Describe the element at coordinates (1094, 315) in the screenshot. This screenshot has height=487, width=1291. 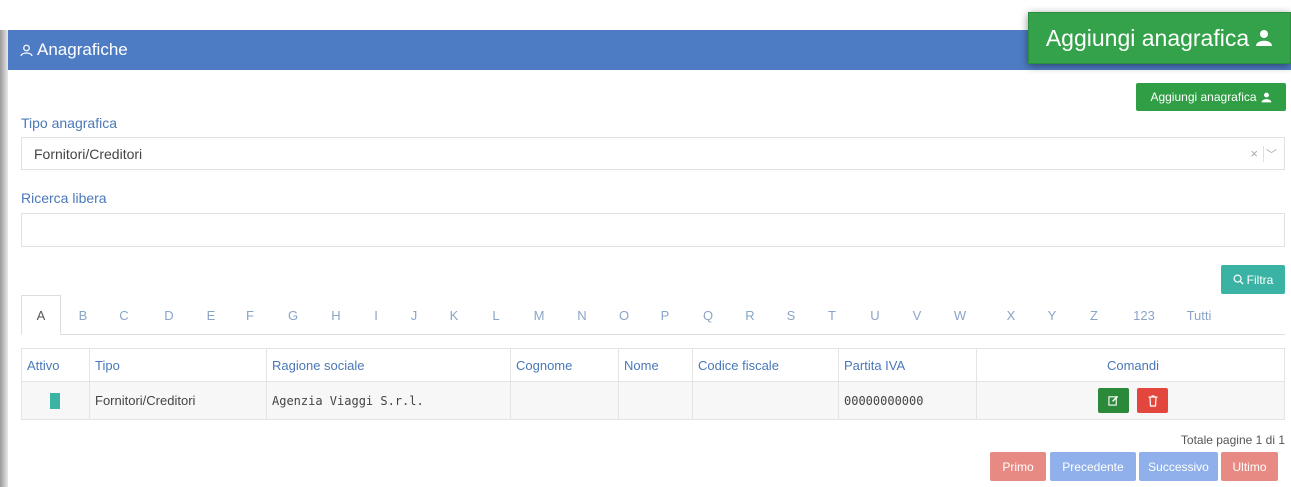
I see `tab-z: Z` at that location.